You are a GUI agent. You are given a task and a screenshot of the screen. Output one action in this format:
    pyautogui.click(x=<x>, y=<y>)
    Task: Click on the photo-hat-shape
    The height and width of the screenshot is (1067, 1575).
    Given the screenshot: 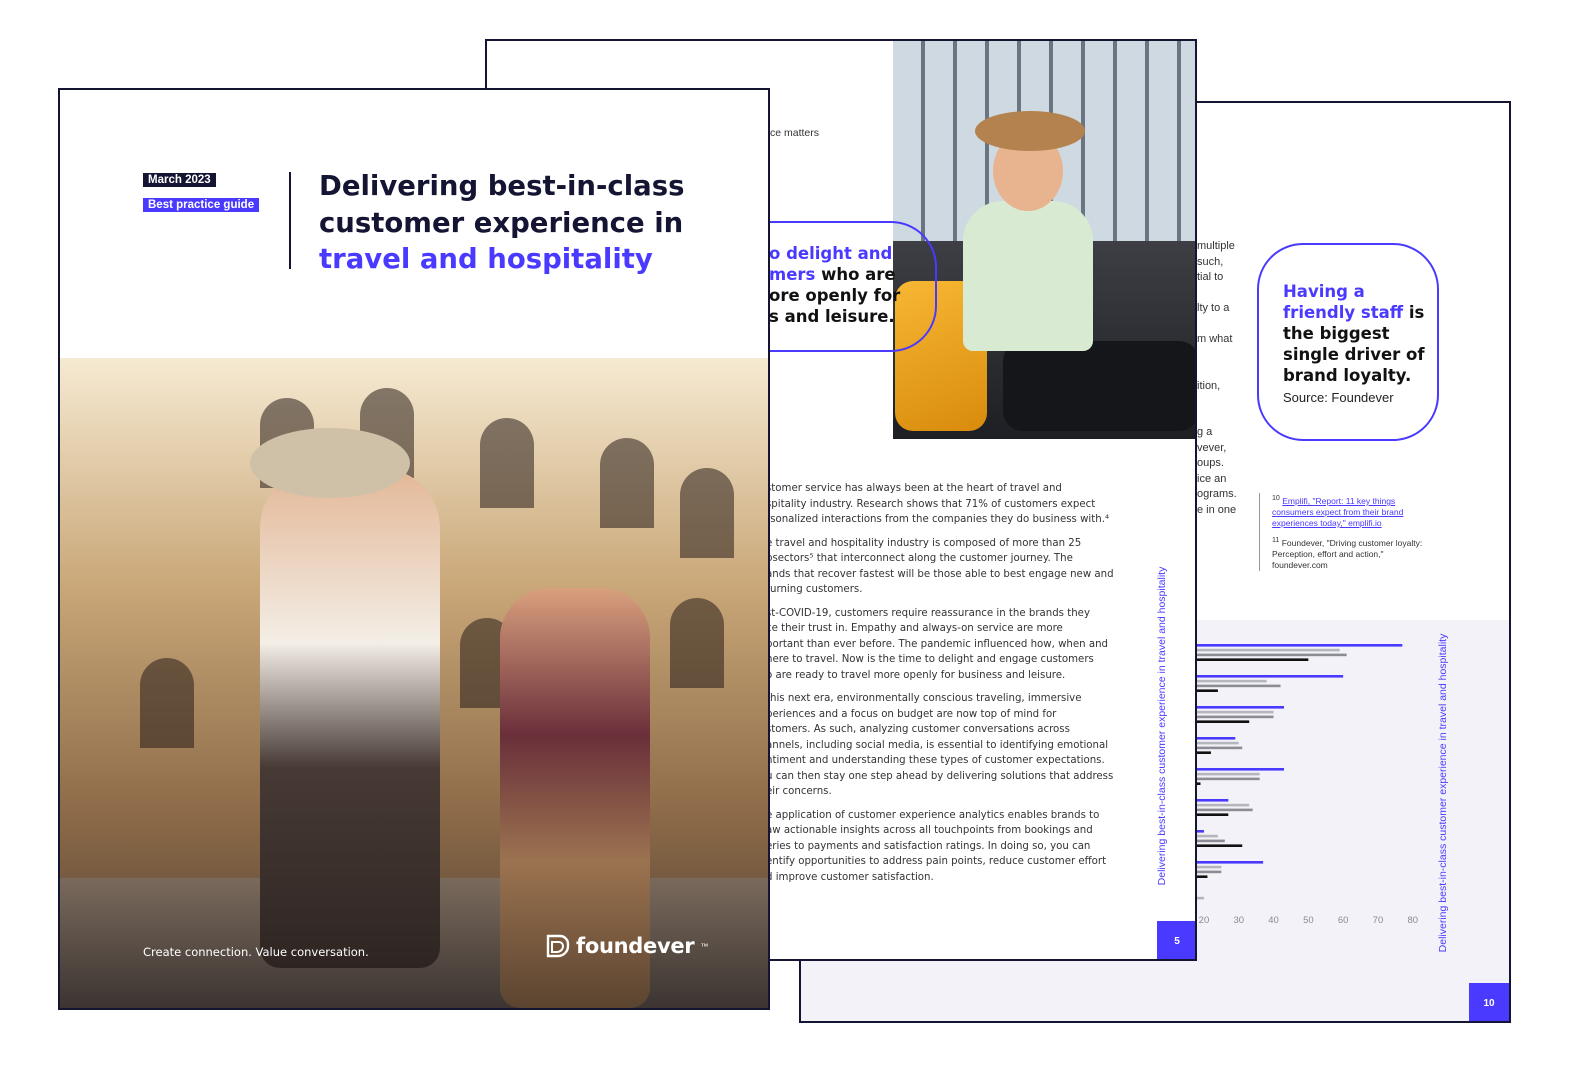 What is the action you would take?
    pyautogui.click(x=330, y=463)
    